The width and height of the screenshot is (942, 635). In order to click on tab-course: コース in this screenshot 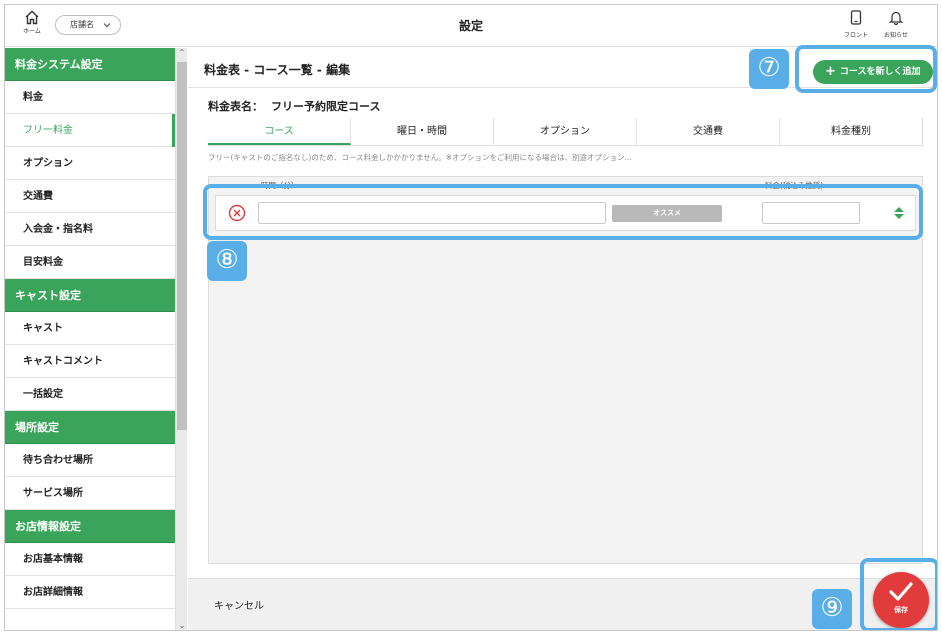, I will do `click(279, 131)`.